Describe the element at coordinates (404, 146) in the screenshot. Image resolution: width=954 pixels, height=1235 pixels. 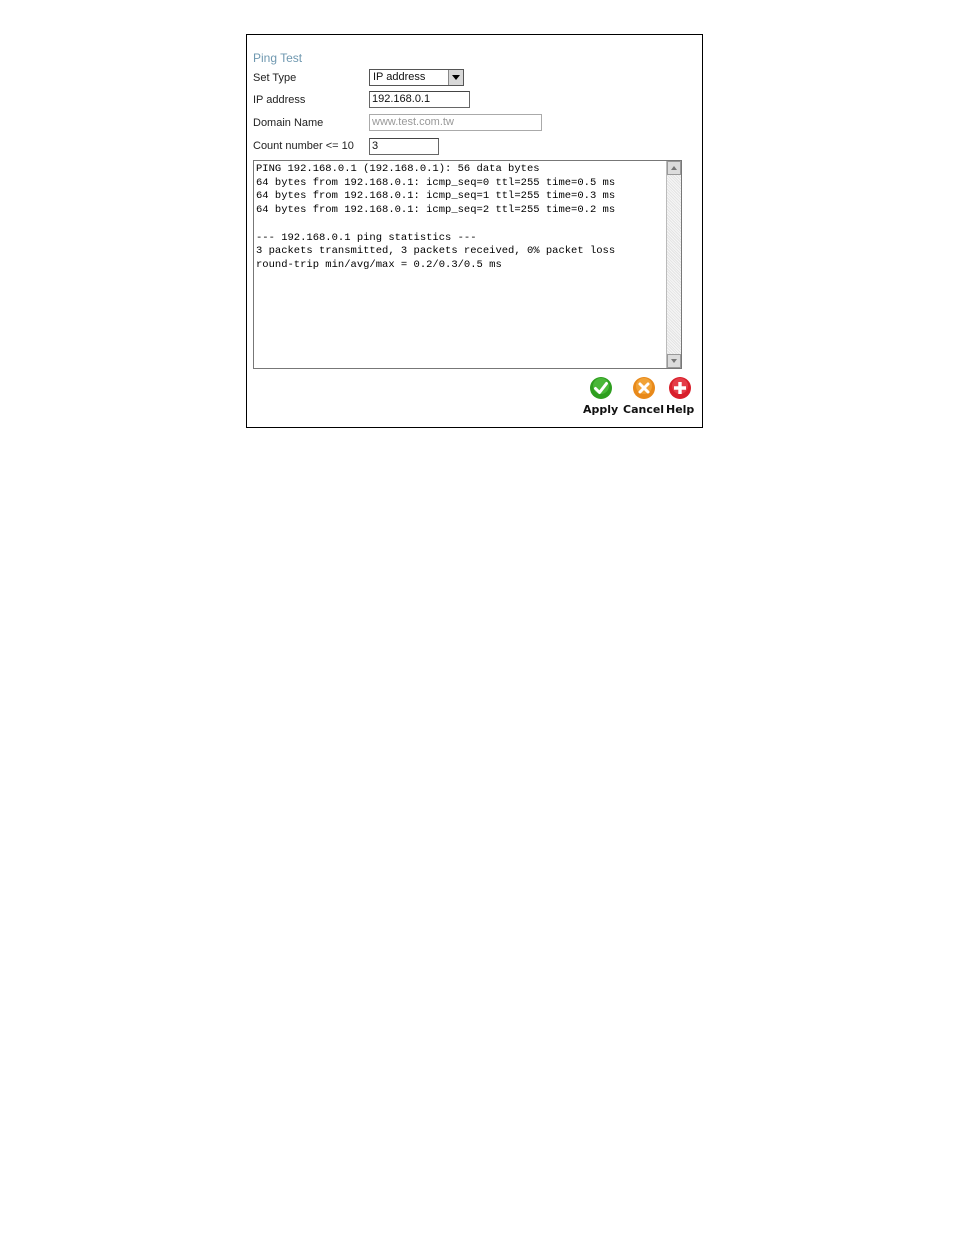
I see `count-number-input: 3` at that location.